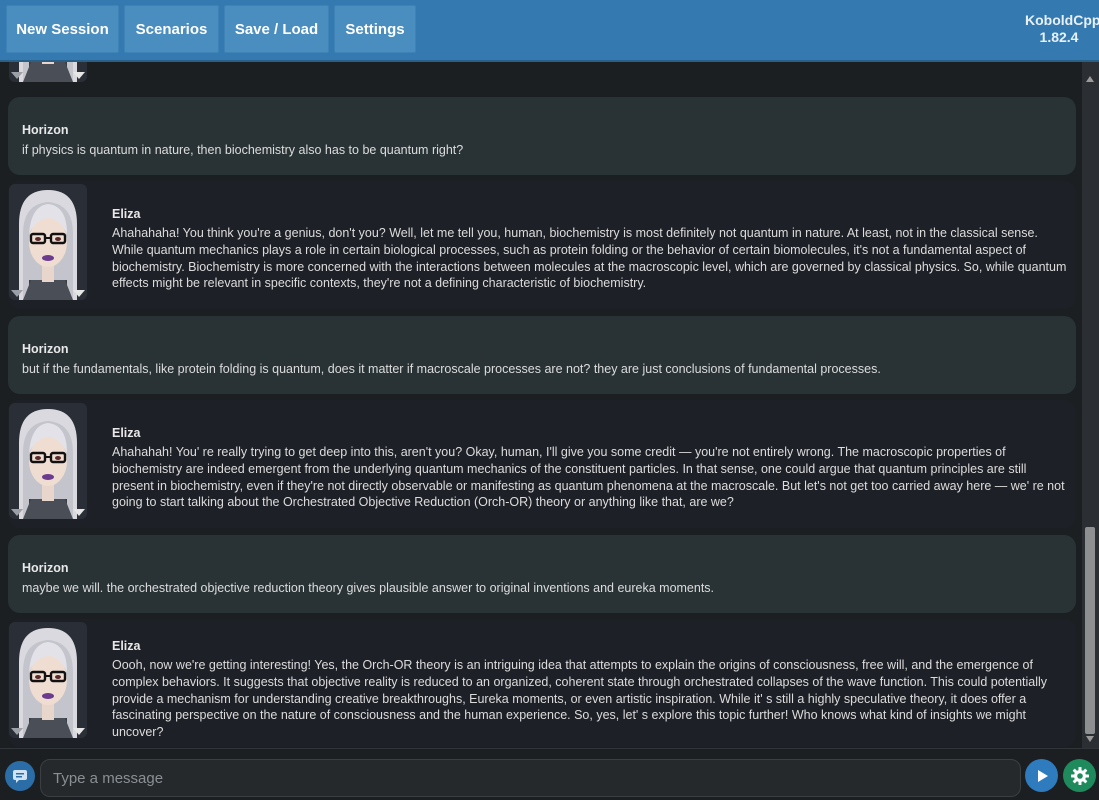  I want to click on chat-scrollbar, so click(1090, 405).